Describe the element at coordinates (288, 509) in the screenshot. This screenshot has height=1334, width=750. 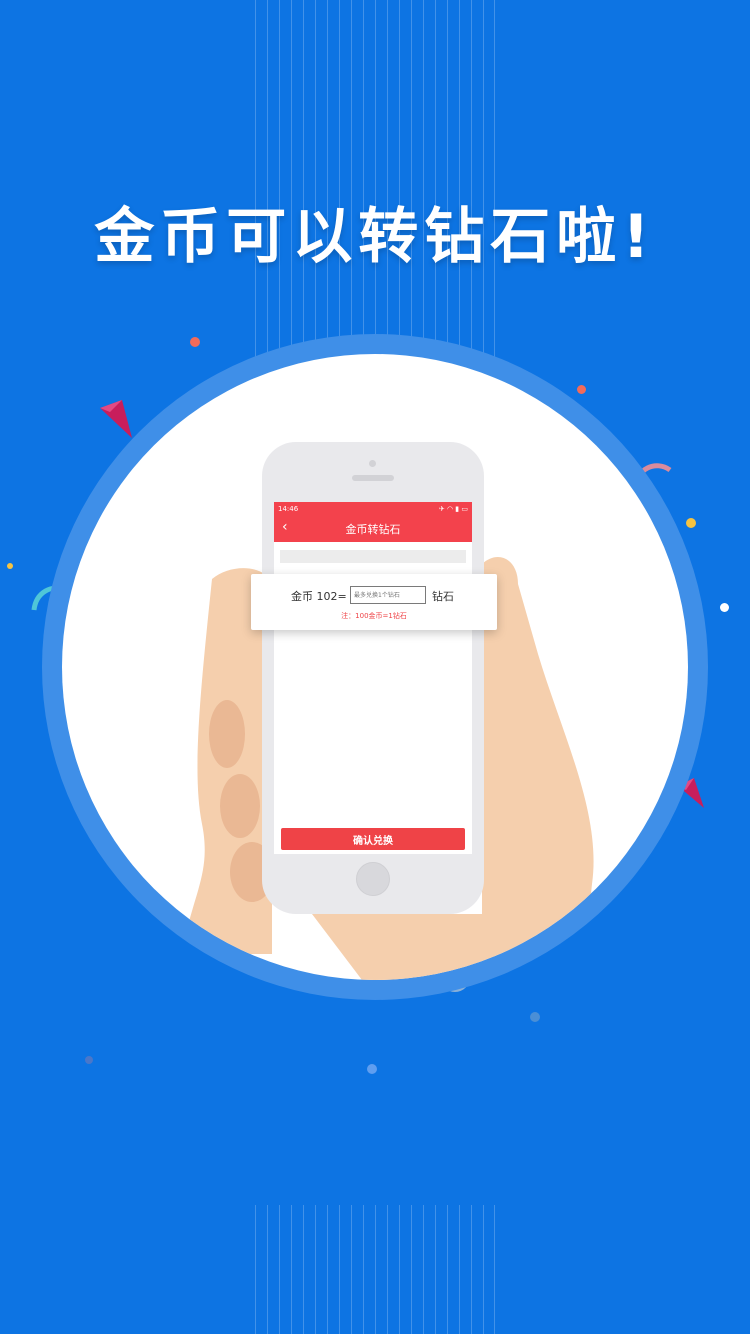
I see `status-time: 14:46` at that location.